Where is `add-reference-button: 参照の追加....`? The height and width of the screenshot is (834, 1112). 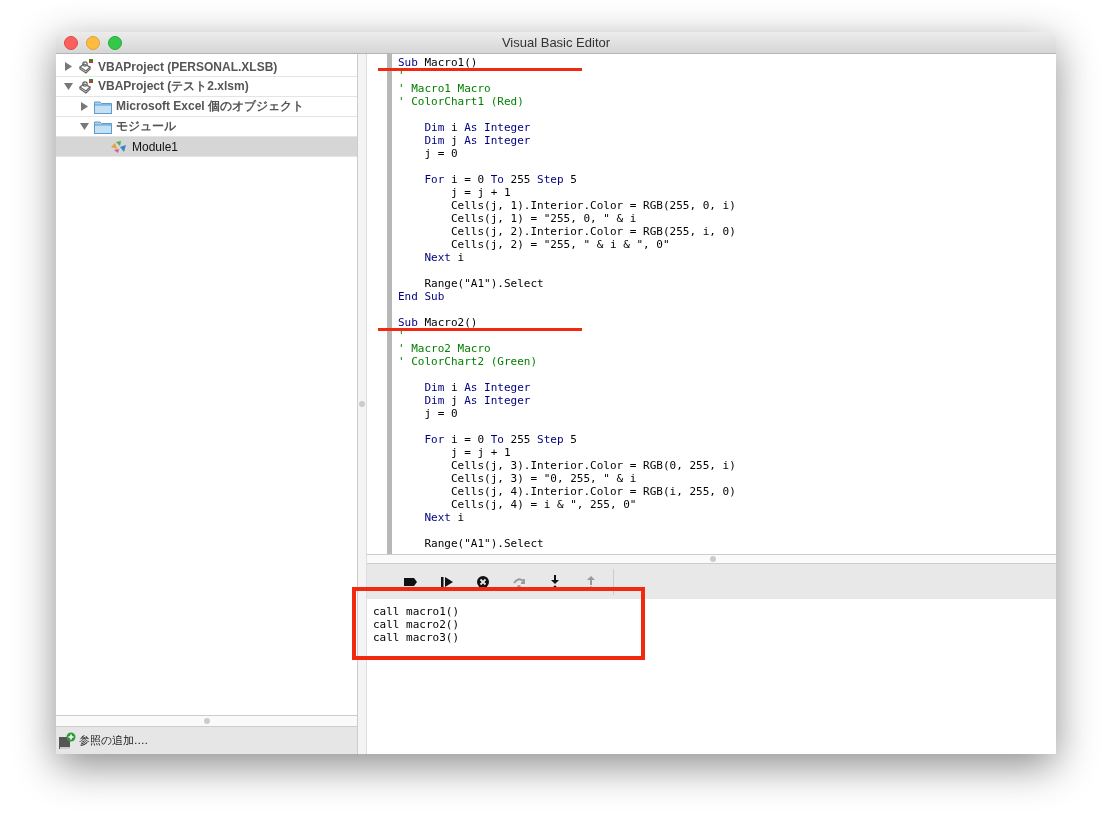
add-reference-button: 参照の追加.... is located at coordinates (206, 740).